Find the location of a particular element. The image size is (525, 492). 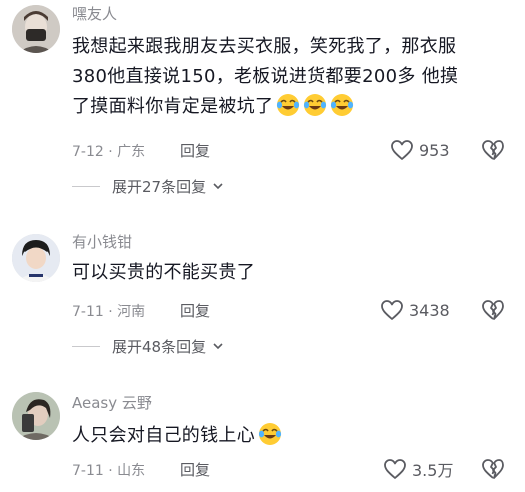

comment-text: 人只会对自己的钱上心 is located at coordinates (272, 436).